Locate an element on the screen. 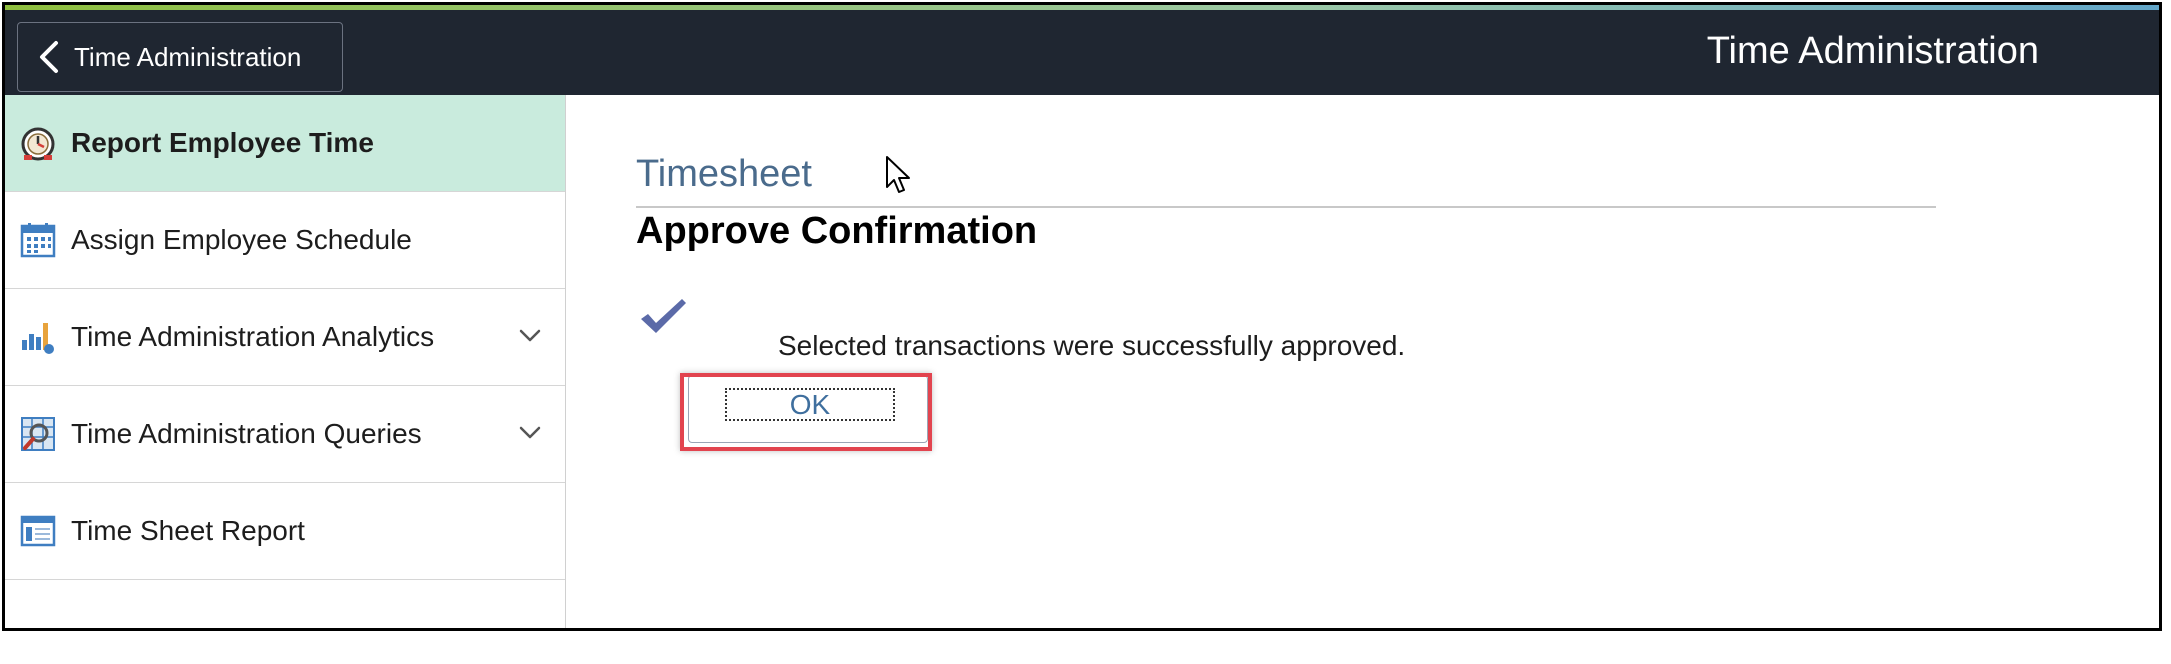 The image size is (2171, 664). sidebar-item-report-employee-time: Report Employee Time is located at coordinates (285, 143).